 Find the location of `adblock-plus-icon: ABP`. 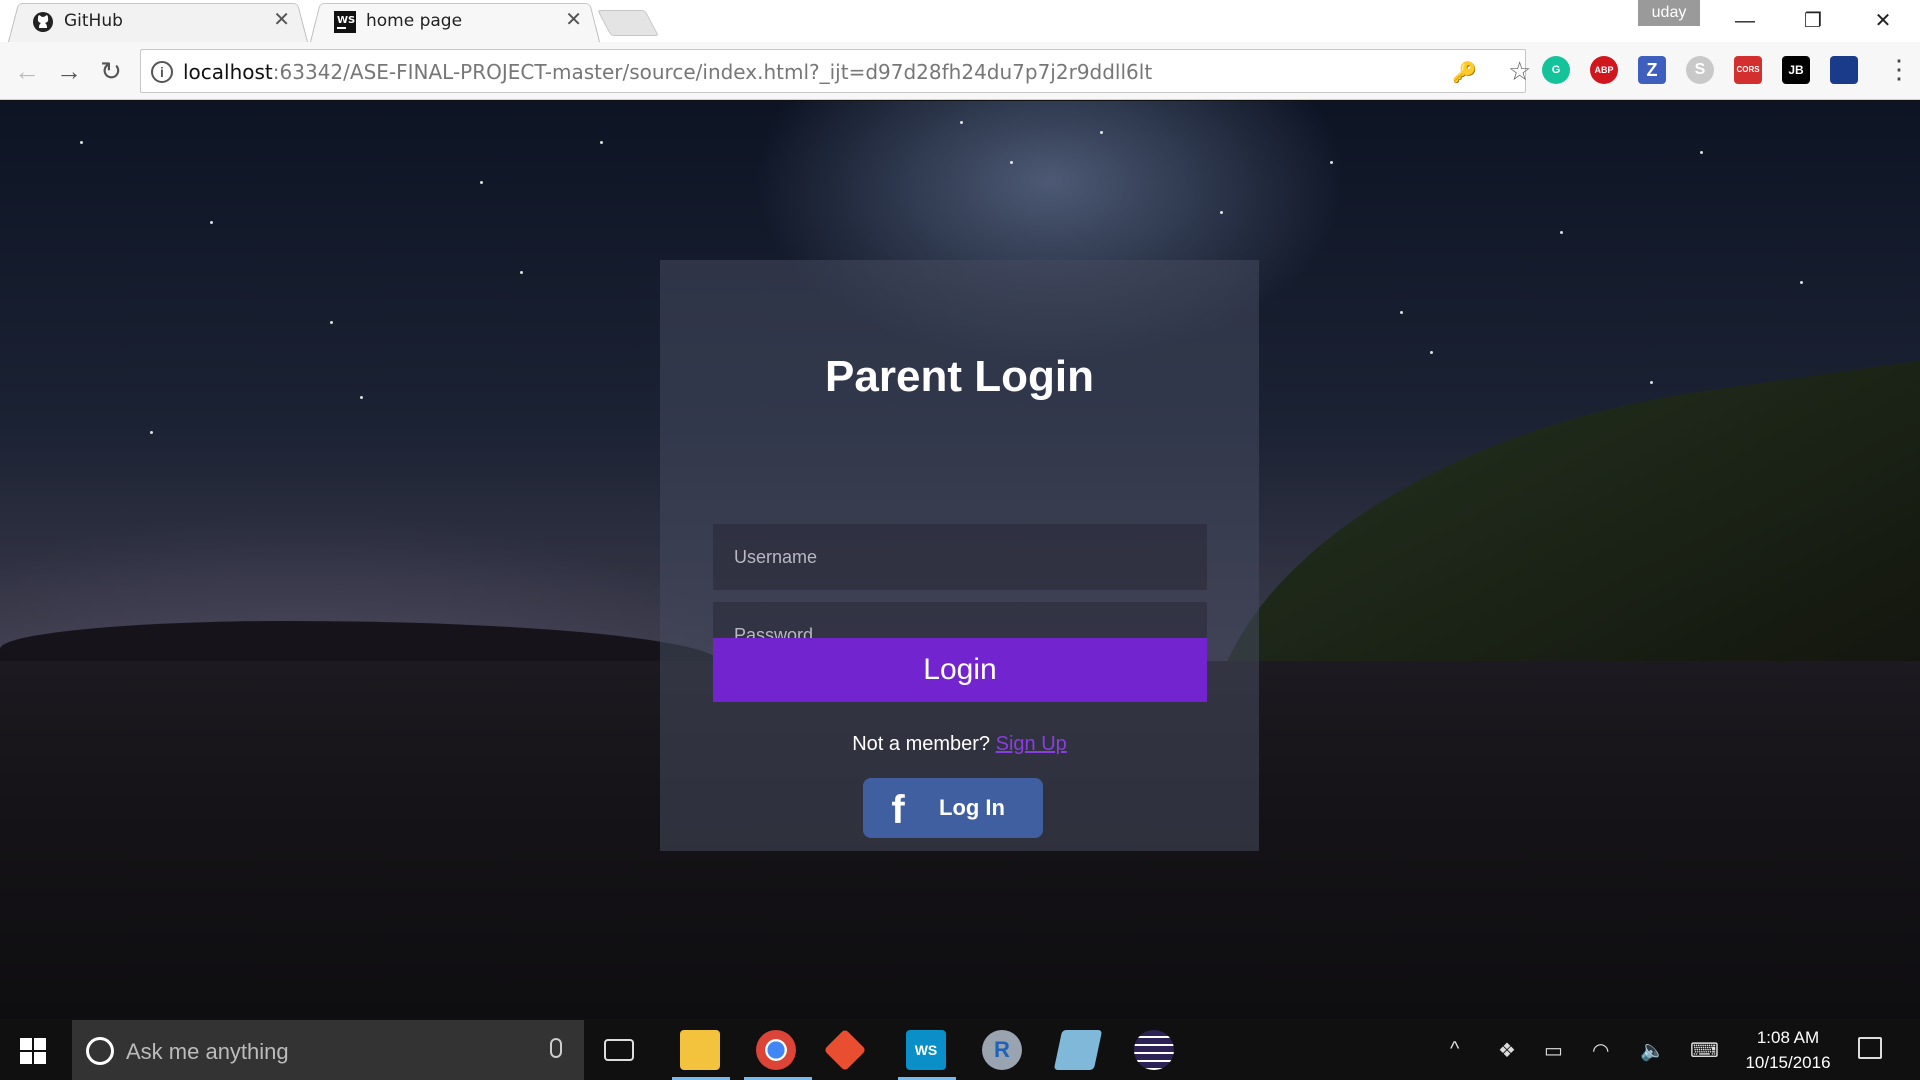

adblock-plus-icon: ABP is located at coordinates (1604, 70).